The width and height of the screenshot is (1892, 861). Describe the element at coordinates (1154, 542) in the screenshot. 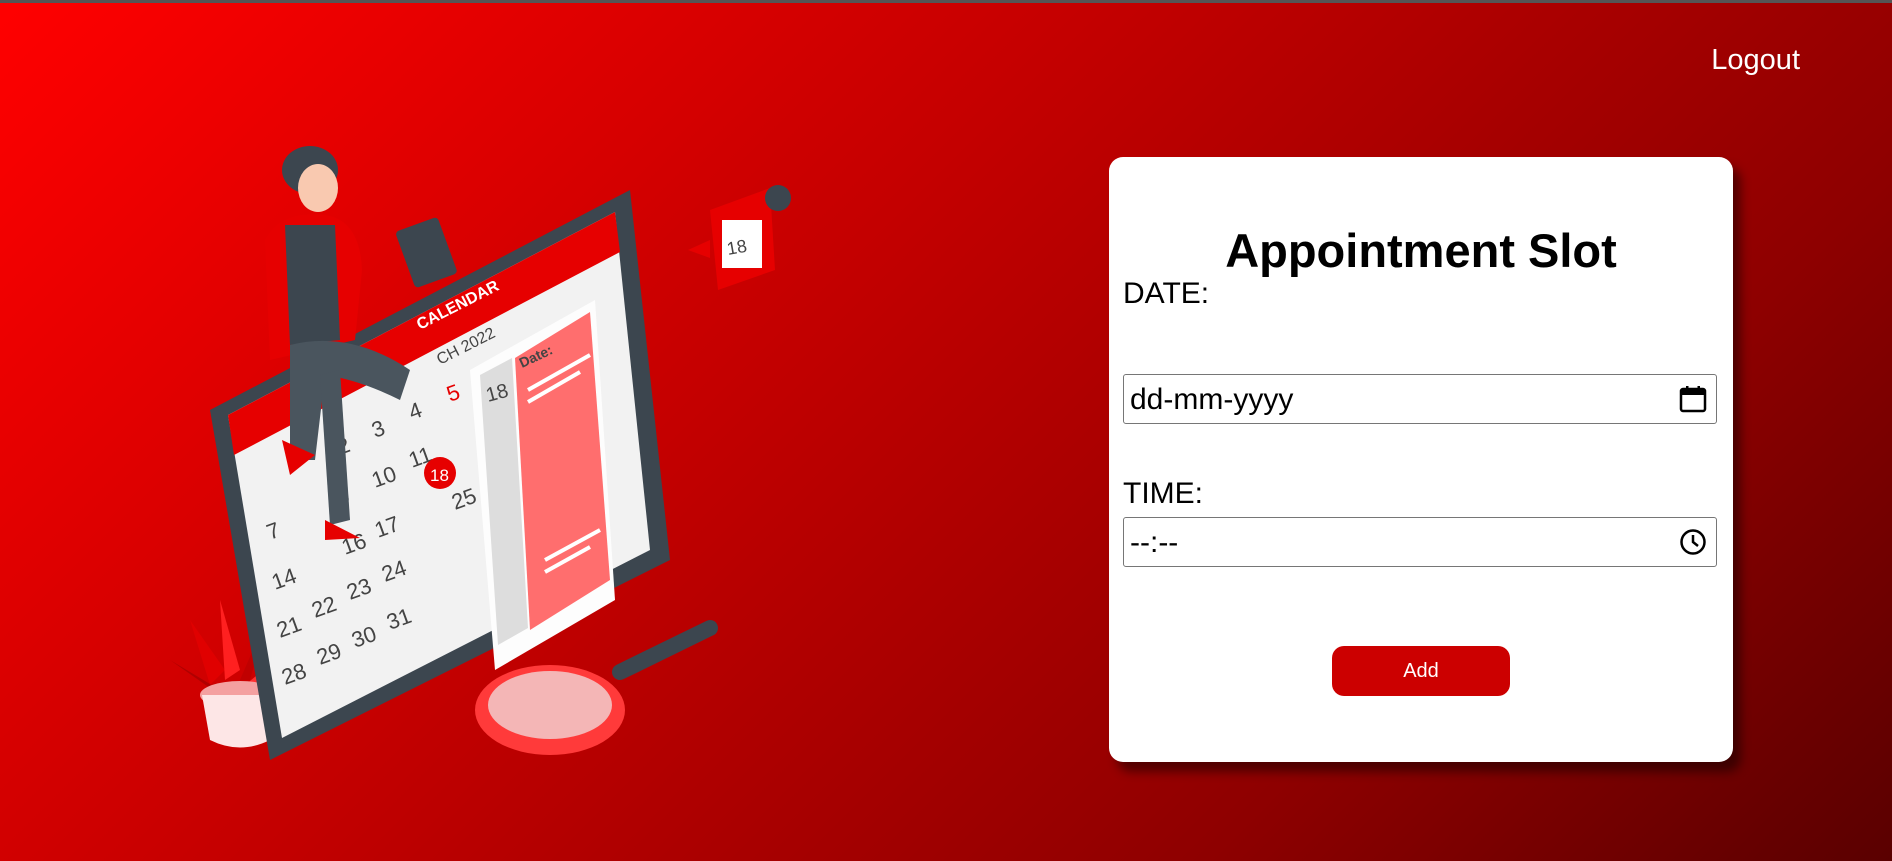

I see `time-placeholder: --:--` at that location.